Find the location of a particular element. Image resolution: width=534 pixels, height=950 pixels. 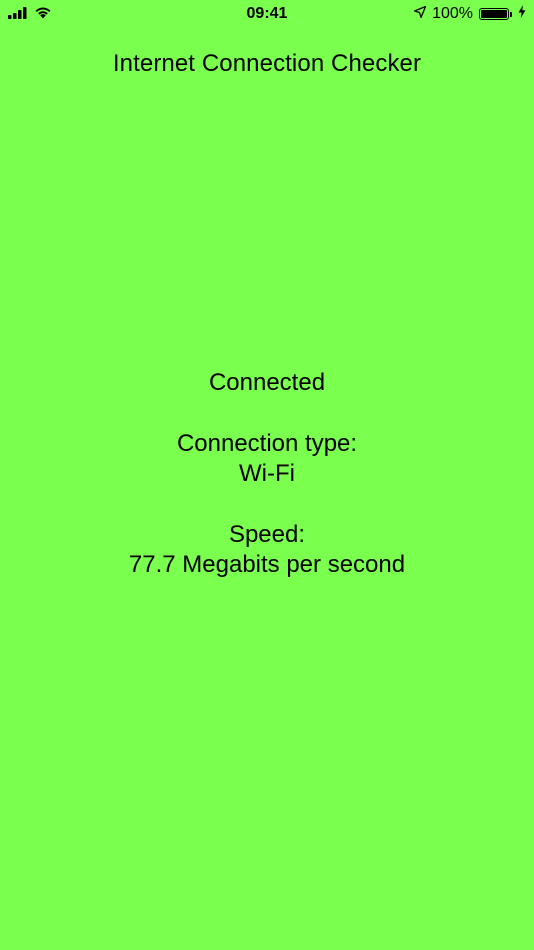

connection-type-value: Wi-Fi is located at coordinates (267, 473).